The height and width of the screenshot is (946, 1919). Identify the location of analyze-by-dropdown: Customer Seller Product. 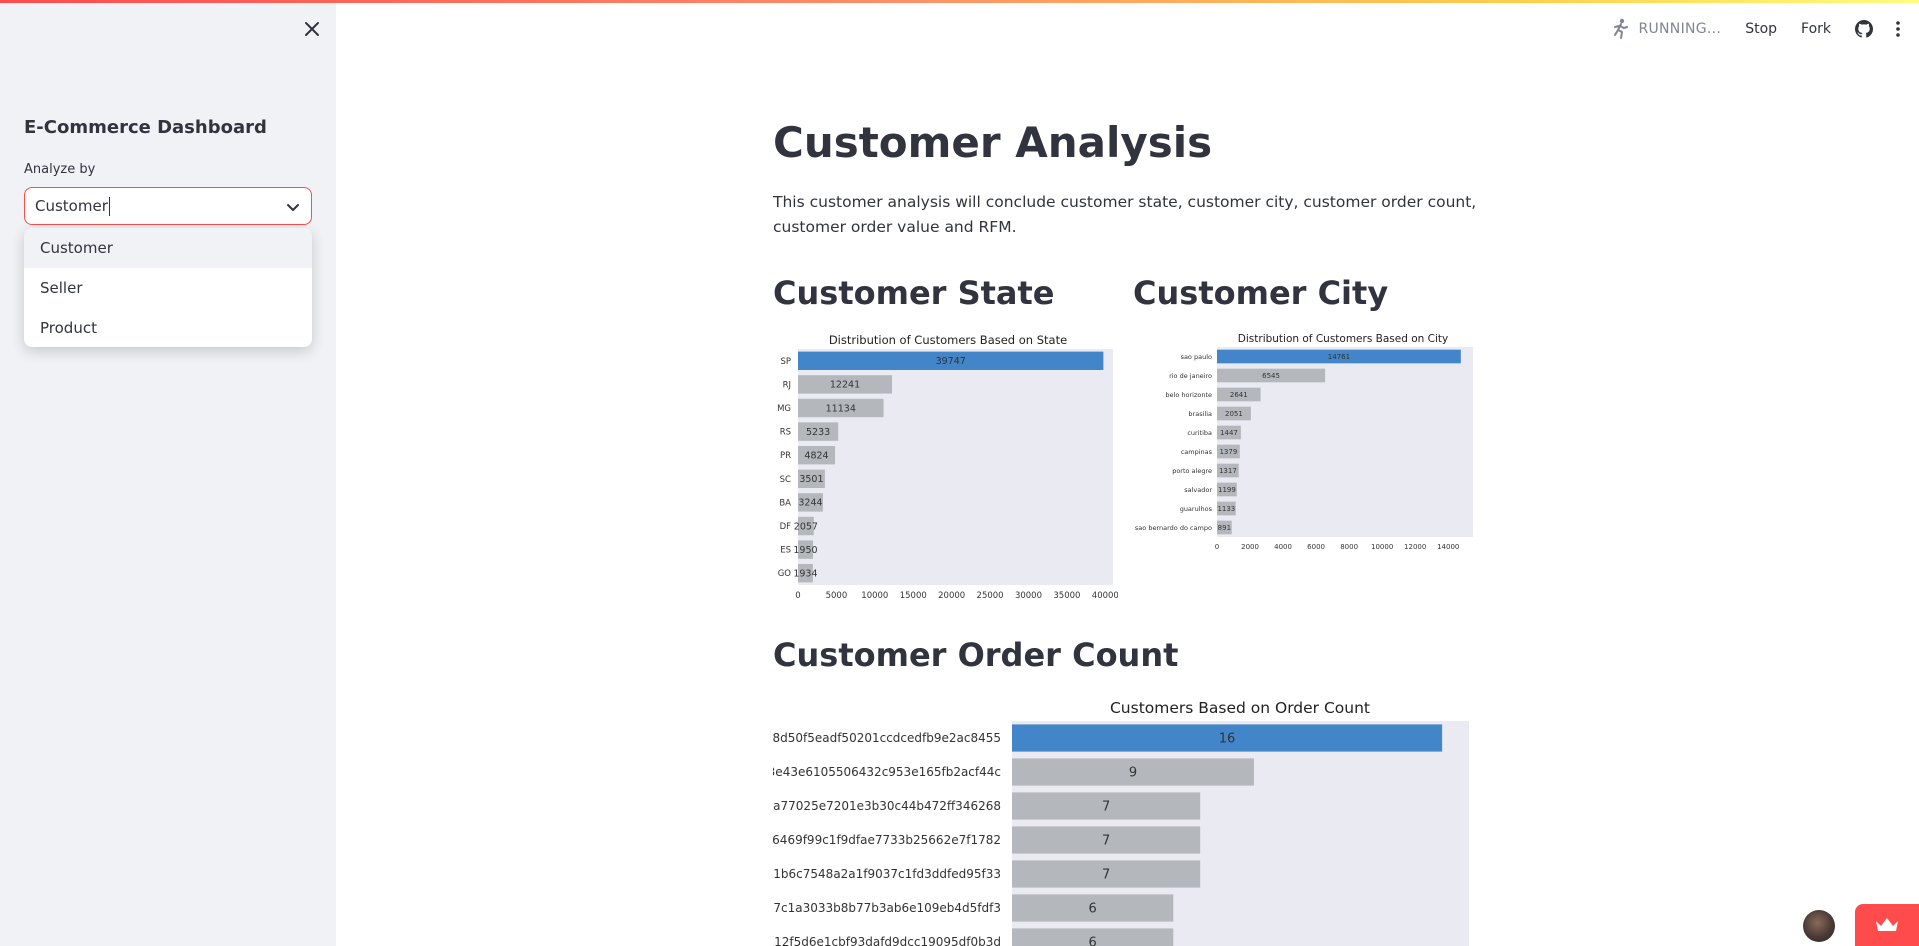
(168, 287).